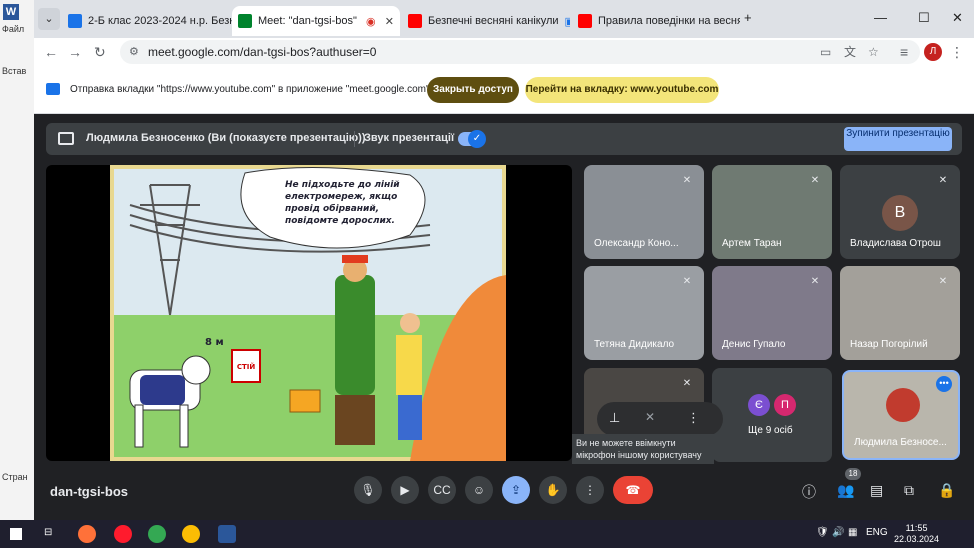 The height and width of the screenshot is (548, 974). Describe the element at coordinates (134, 52) in the screenshot. I see `site-info-icon: ⚙` at that location.